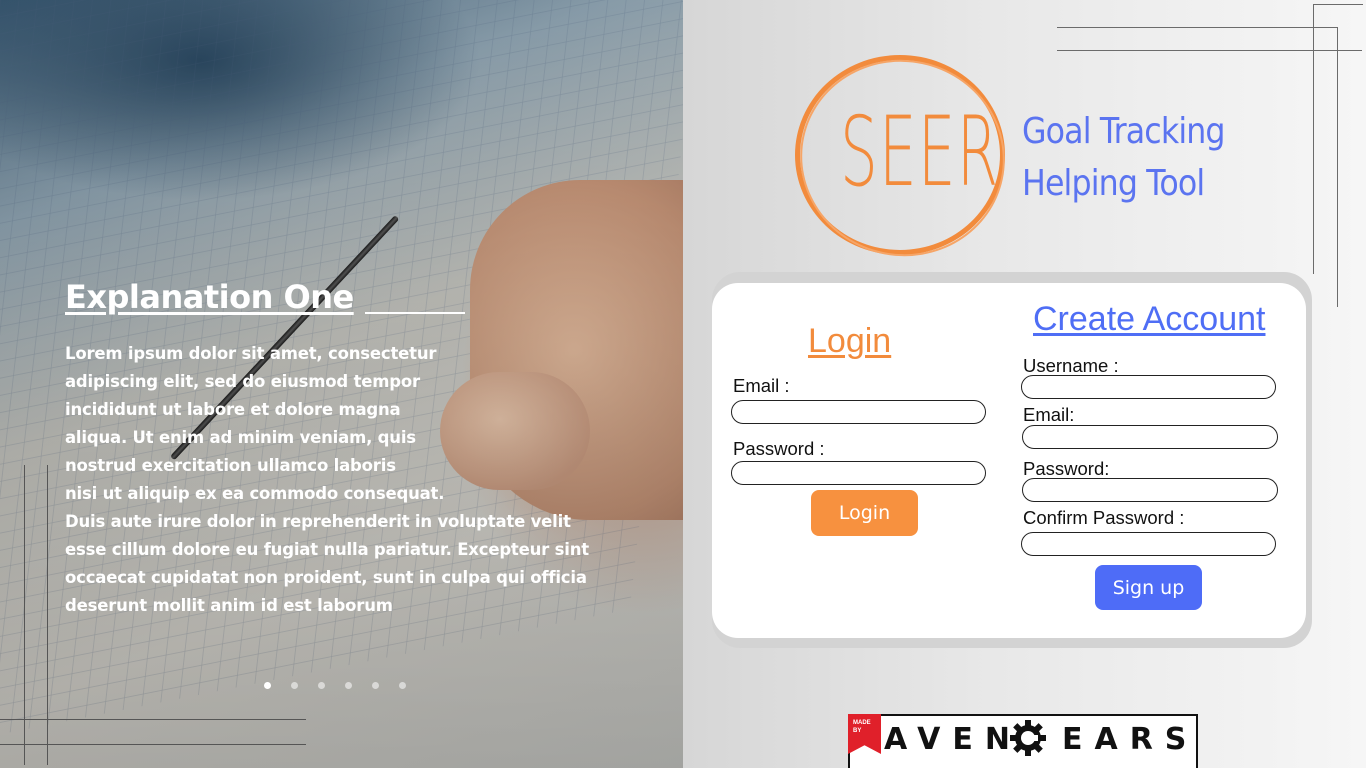 Image resolution: width=1366 pixels, height=768 pixels. I want to click on signup-confirm-password-label: Confirm Password :, so click(1104, 517).